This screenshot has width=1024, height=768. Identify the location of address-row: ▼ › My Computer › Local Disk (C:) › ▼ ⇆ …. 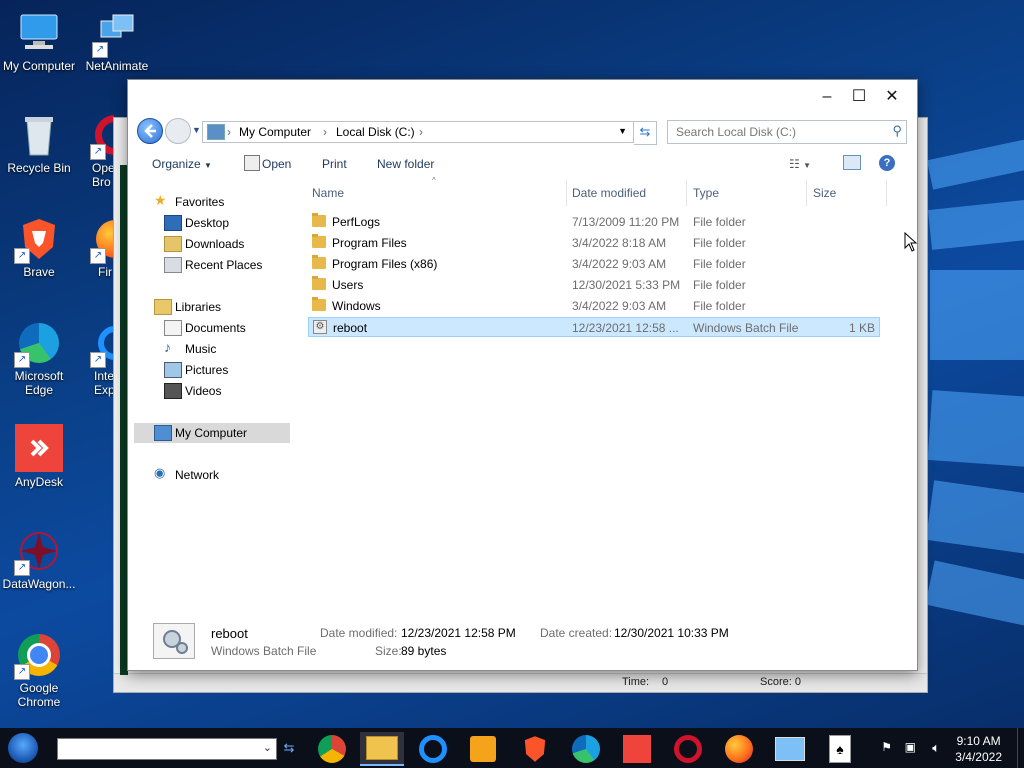
(522, 131).